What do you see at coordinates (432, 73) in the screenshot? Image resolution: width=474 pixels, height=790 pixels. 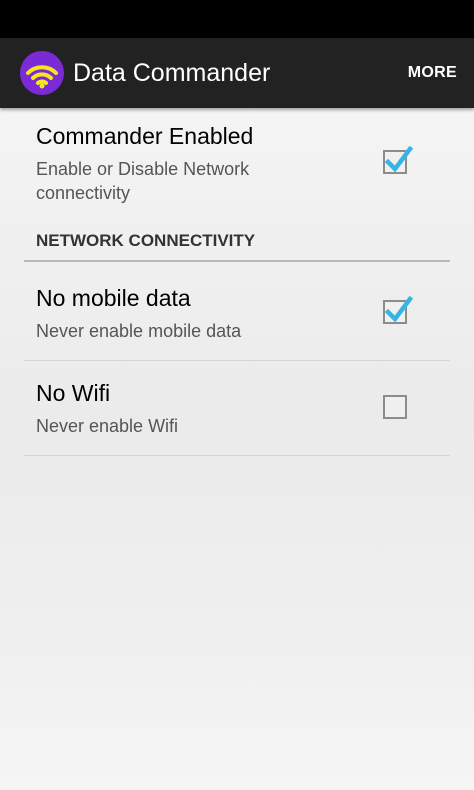 I see `more-button: MORE` at bounding box center [432, 73].